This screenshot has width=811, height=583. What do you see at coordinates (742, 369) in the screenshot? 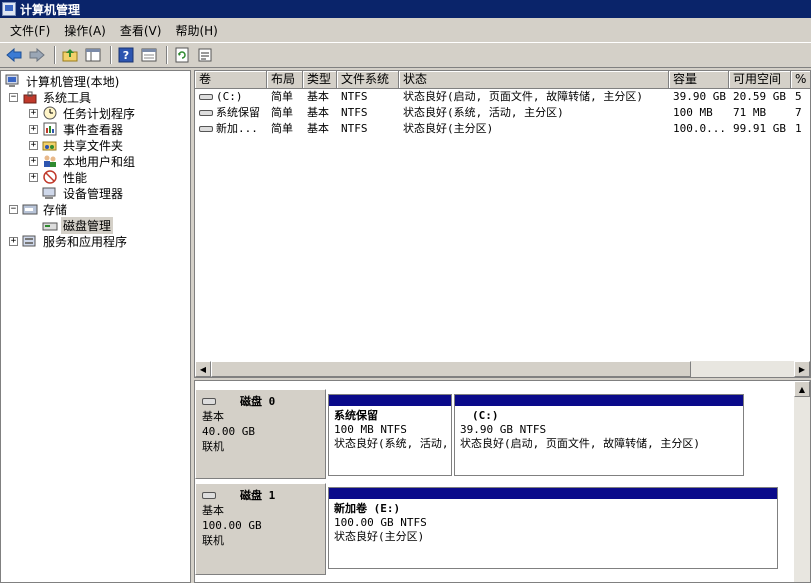
I see `scrollbar-track` at bounding box center [742, 369].